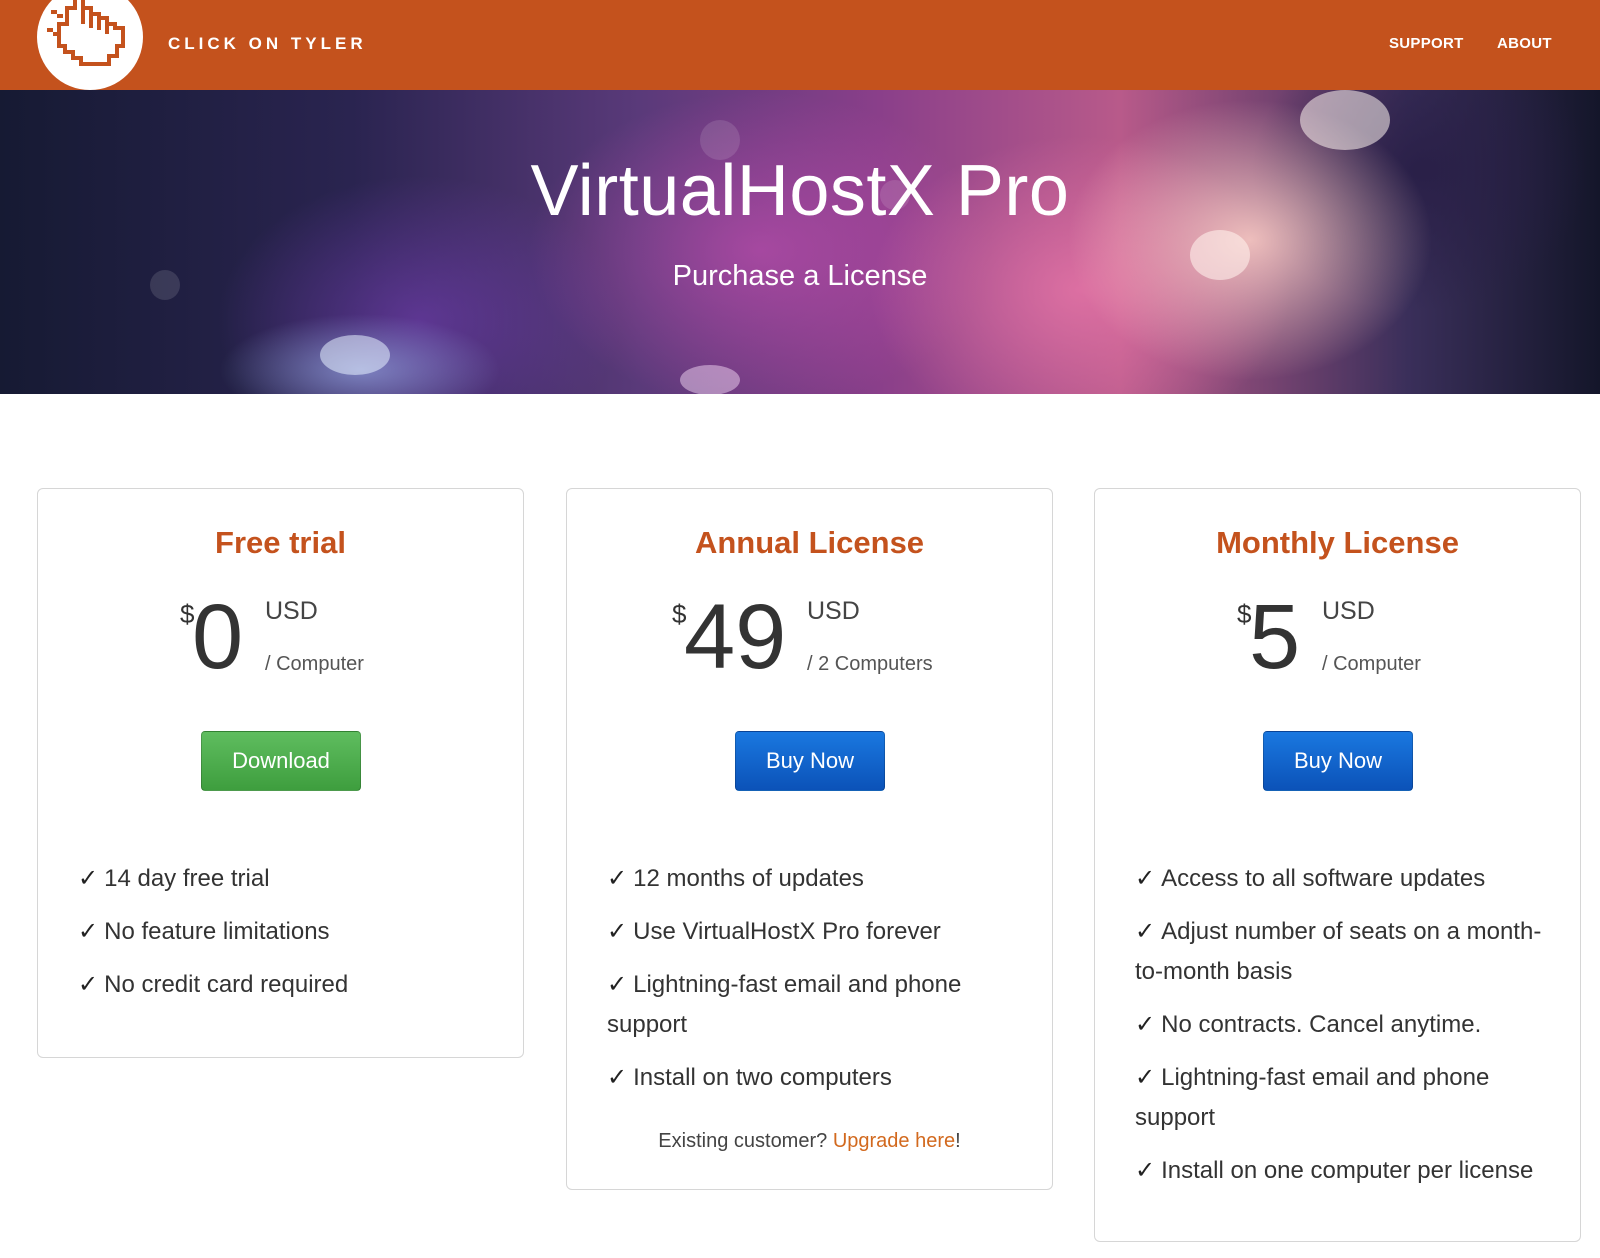 The height and width of the screenshot is (1258, 1600). What do you see at coordinates (774, 931) in the screenshot?
I see `feature-item: ✓ Use VirtualHostX Pro forever` at bounding box center [774, 931].